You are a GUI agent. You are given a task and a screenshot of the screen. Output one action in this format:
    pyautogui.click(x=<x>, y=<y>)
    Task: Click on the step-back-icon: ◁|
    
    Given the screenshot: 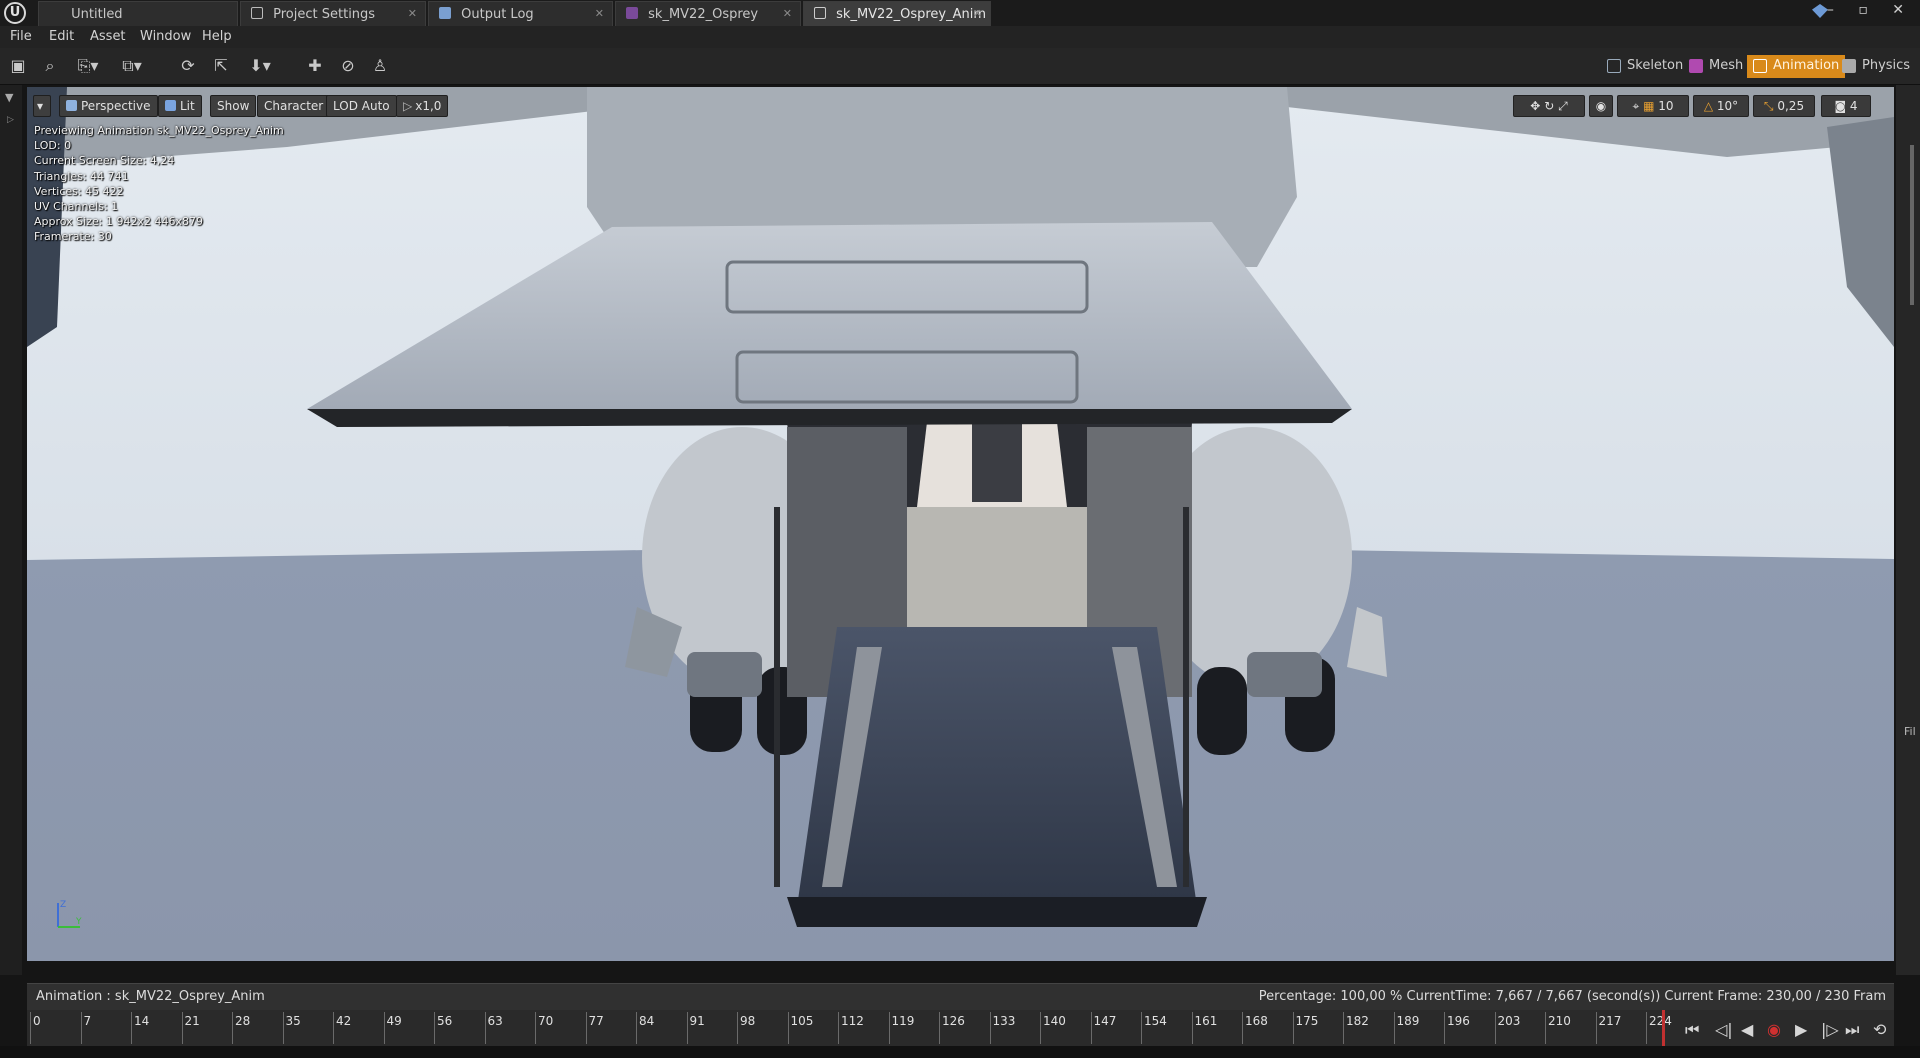 What is the action you would take?
    pyautogui.click(x=1724, y=1029)
    